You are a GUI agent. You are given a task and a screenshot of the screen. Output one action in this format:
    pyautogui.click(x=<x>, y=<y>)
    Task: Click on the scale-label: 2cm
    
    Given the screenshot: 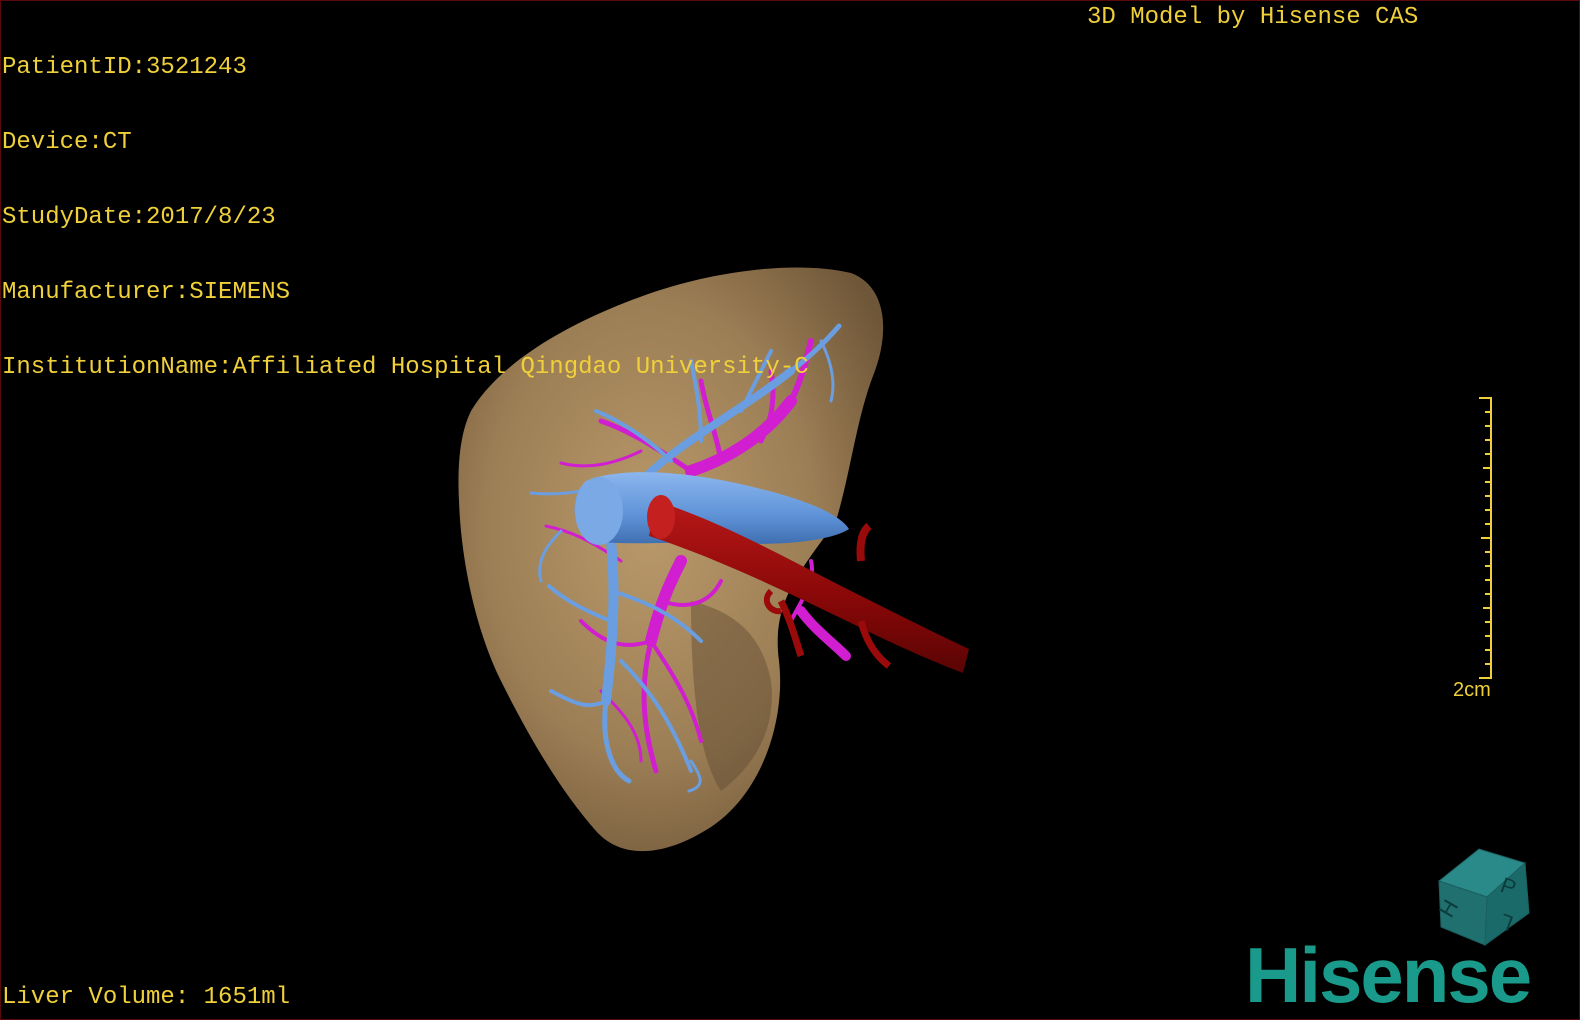 What is the action you would take?
    pyautogui.click(x=1472, y=690)
    